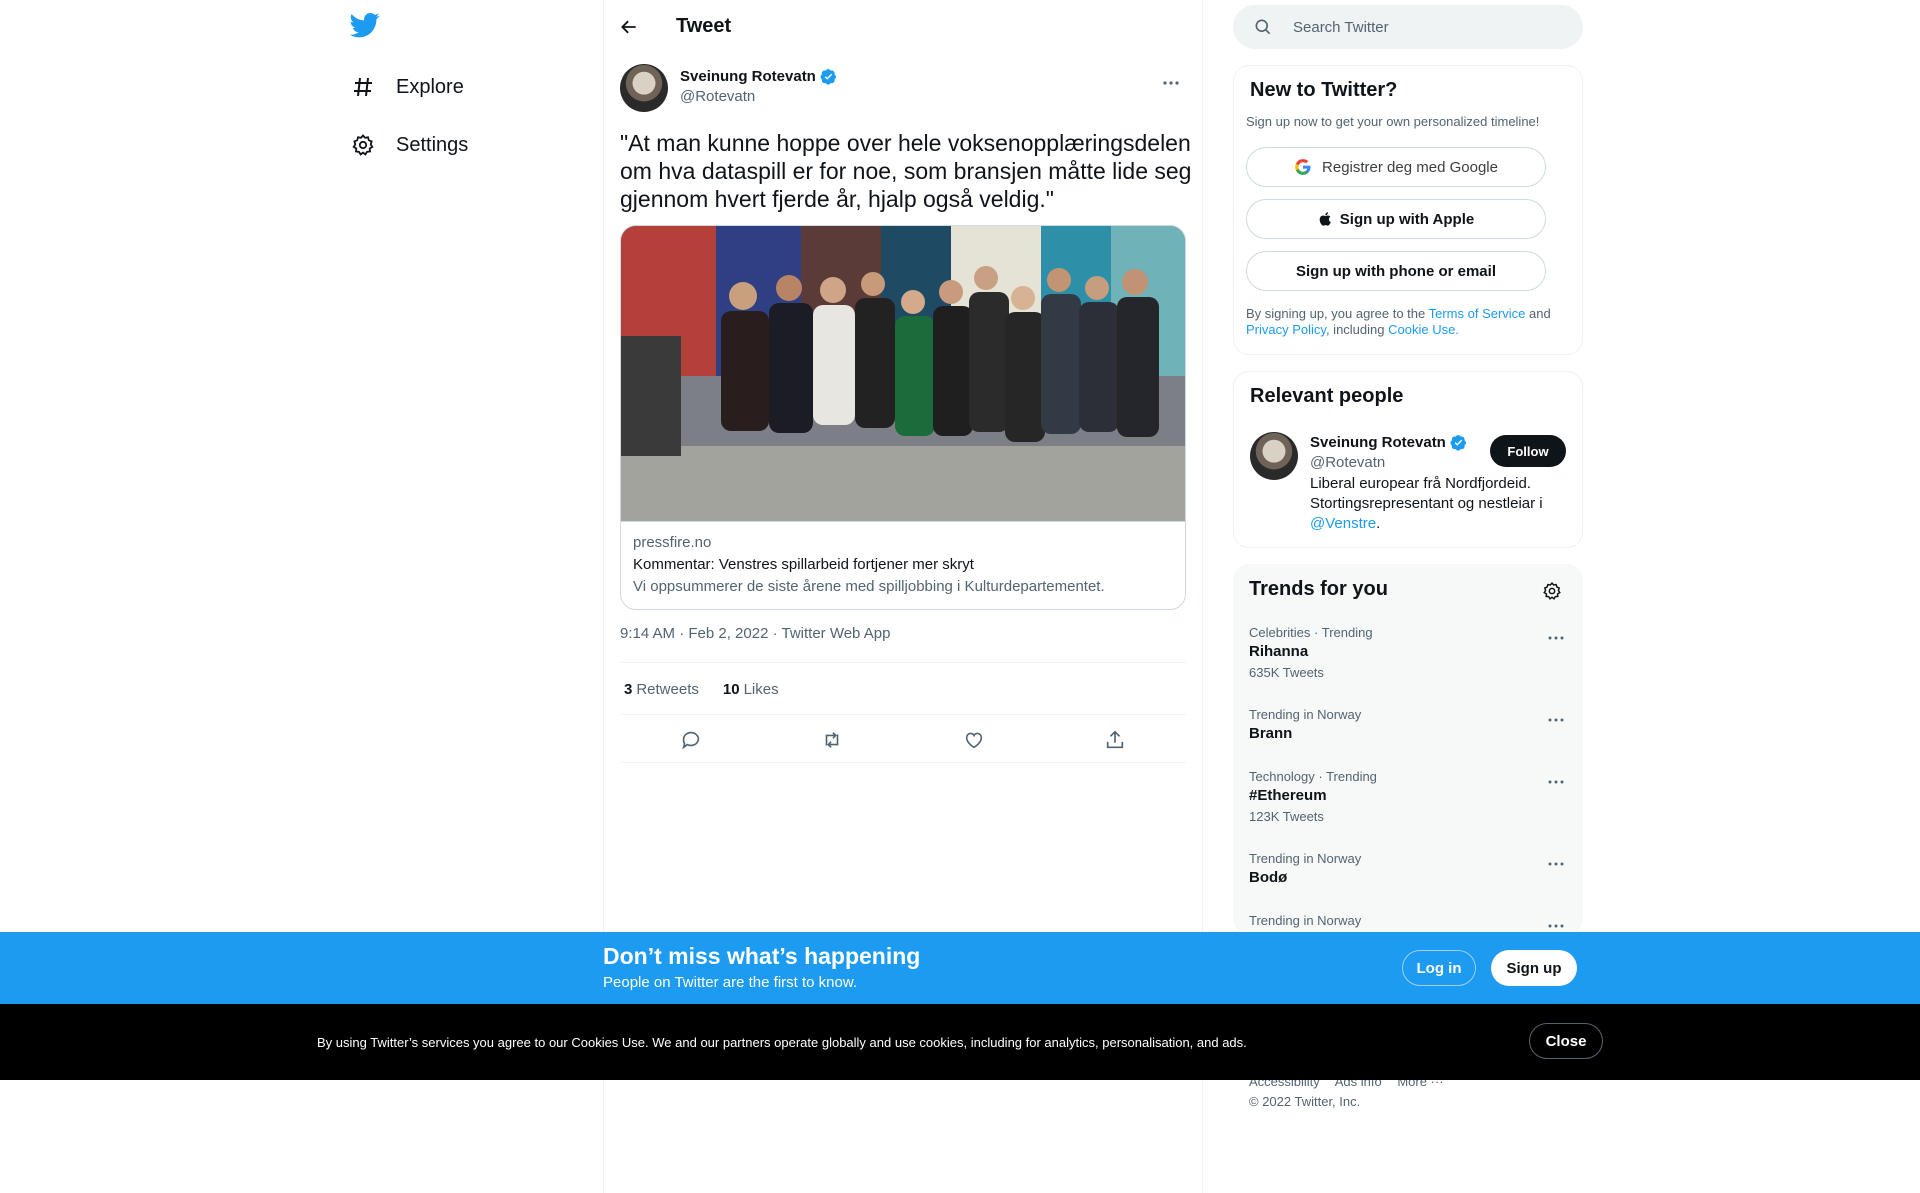  I want to click on nav-settings: Settings, so click(409, 145).